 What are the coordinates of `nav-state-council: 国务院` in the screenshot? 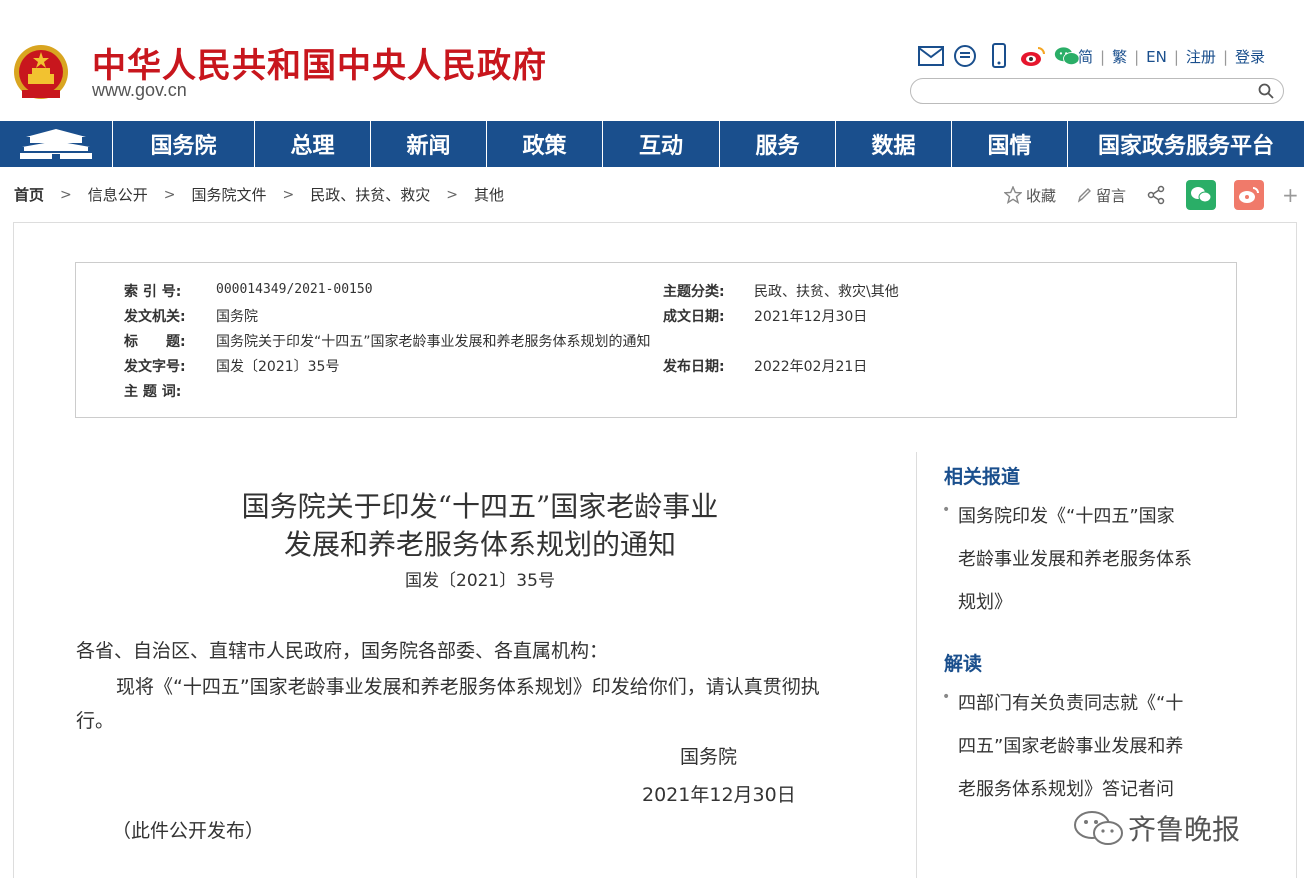 It's located at (184, 144).